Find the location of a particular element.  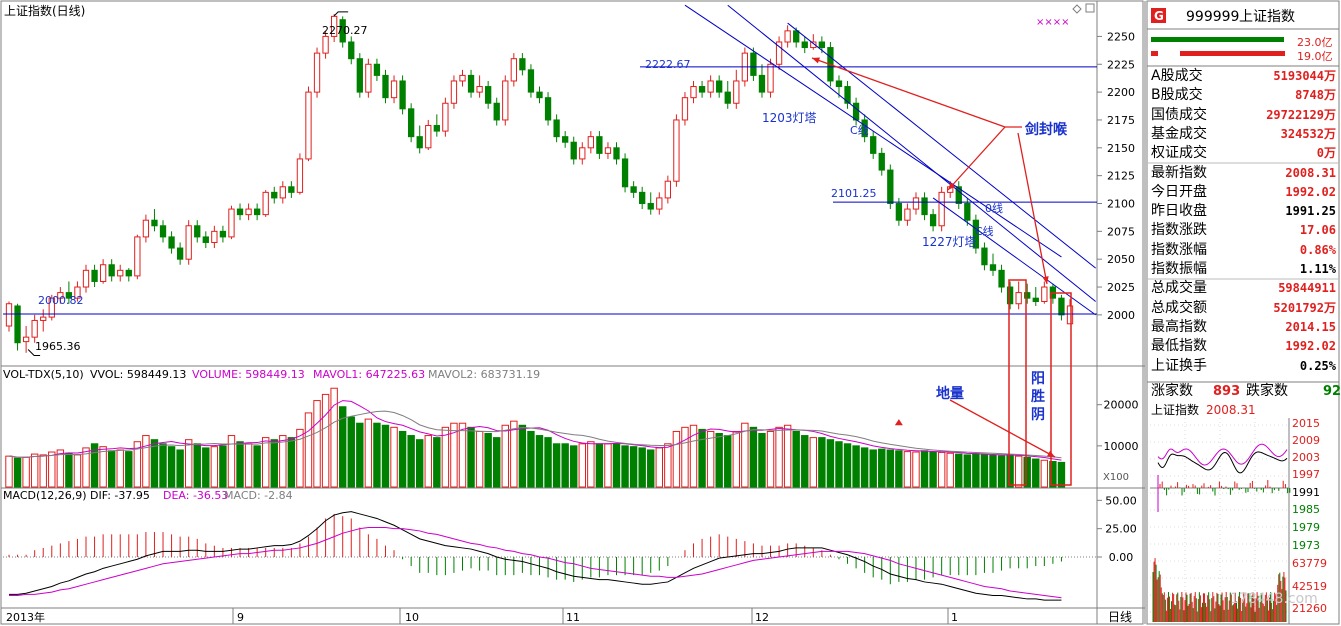

x-axis-labels: 2013年 9 10 11 12 1 is located at coordinates (482, 617).